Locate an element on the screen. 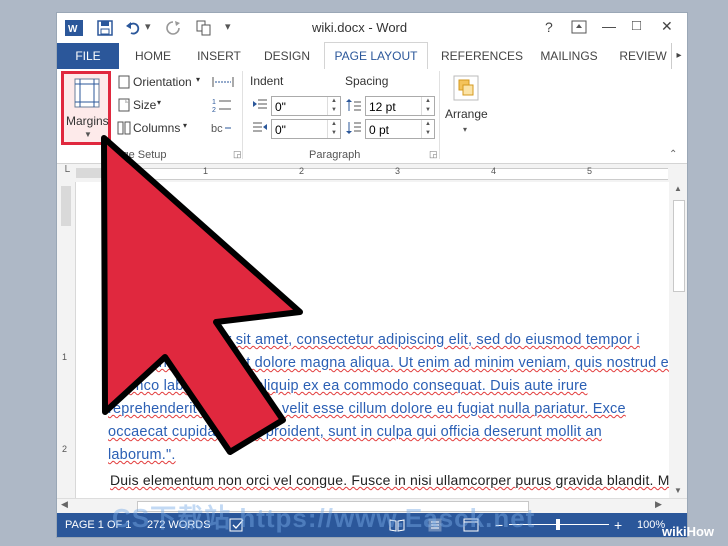  wikihow-brand: wikiHow is located at coordinates (688, 531).